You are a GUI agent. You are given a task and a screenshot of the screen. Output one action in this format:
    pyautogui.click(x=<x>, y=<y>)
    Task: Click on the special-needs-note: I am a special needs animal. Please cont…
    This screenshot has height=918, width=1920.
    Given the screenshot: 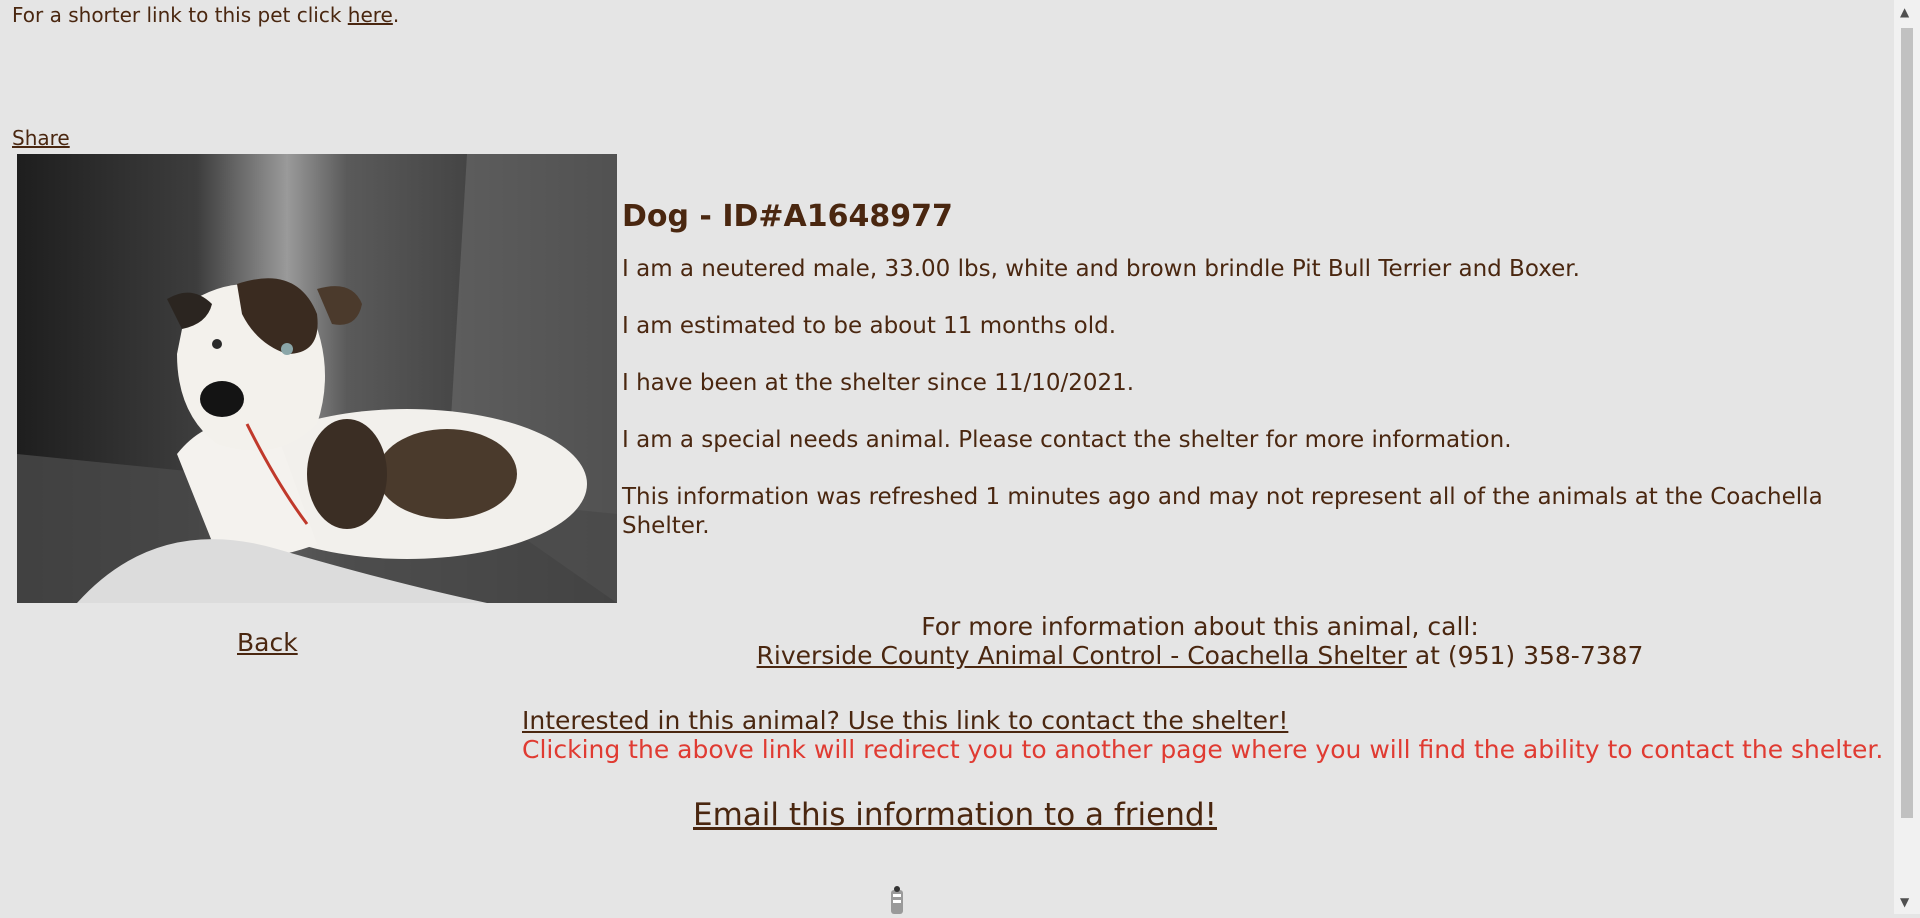 What is the action you would take?
    pyautogui.click(x=1067, y=440)
    